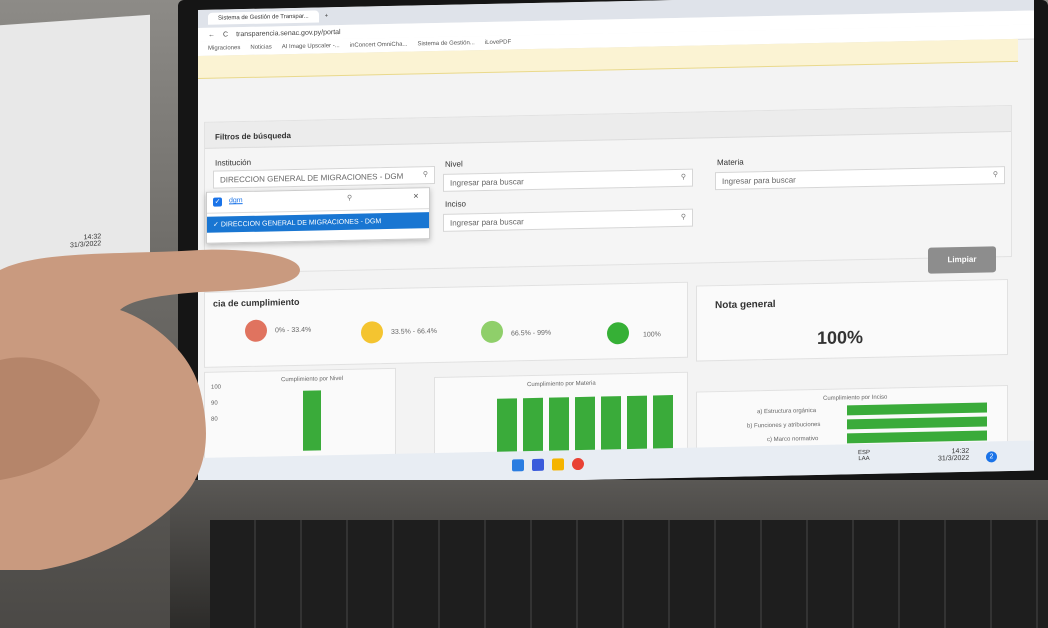  What do you see at coordinates (561, 384) in the screenshot?
I see `chart-materia-title: Cumplimiento por Materia` at bounding box center [561, 384].